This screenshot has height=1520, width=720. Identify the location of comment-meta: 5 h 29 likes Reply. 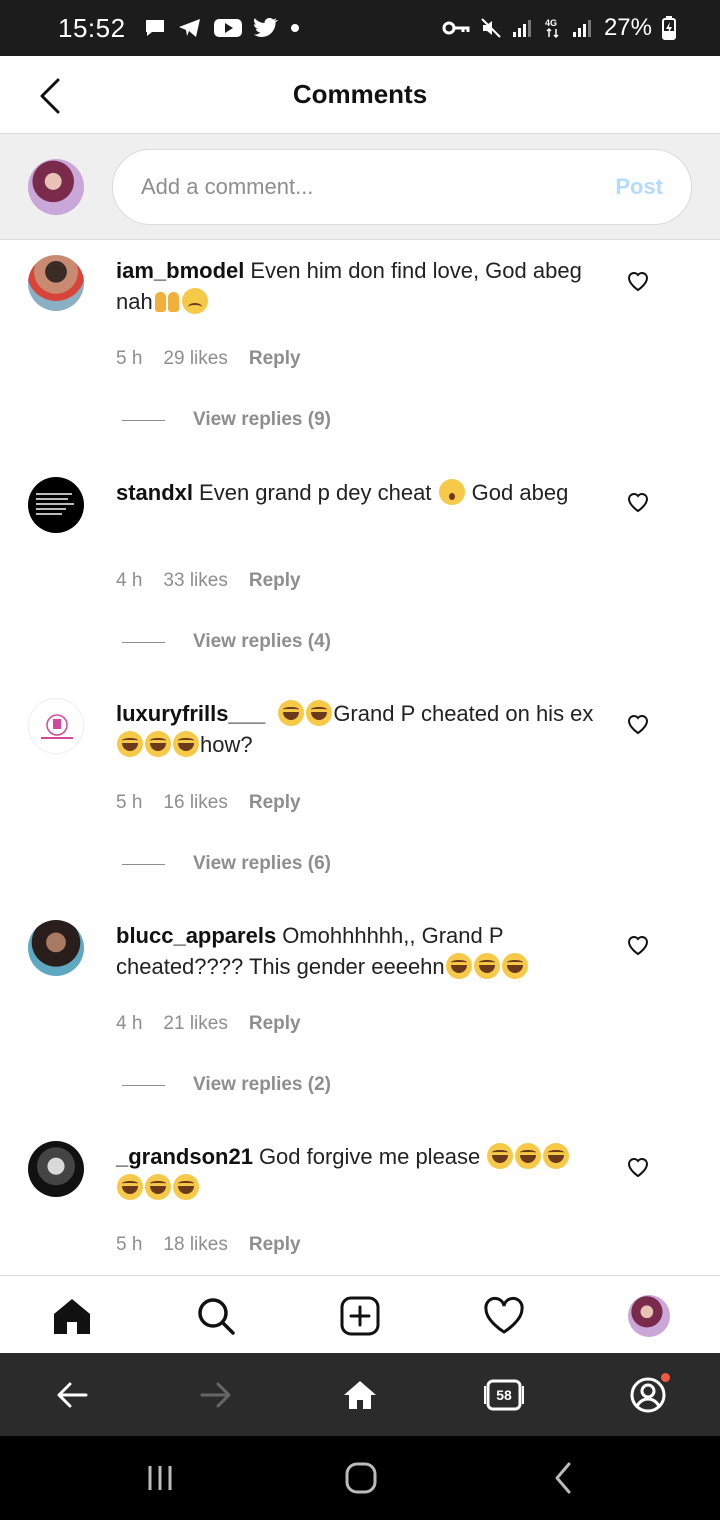
(208, 359).